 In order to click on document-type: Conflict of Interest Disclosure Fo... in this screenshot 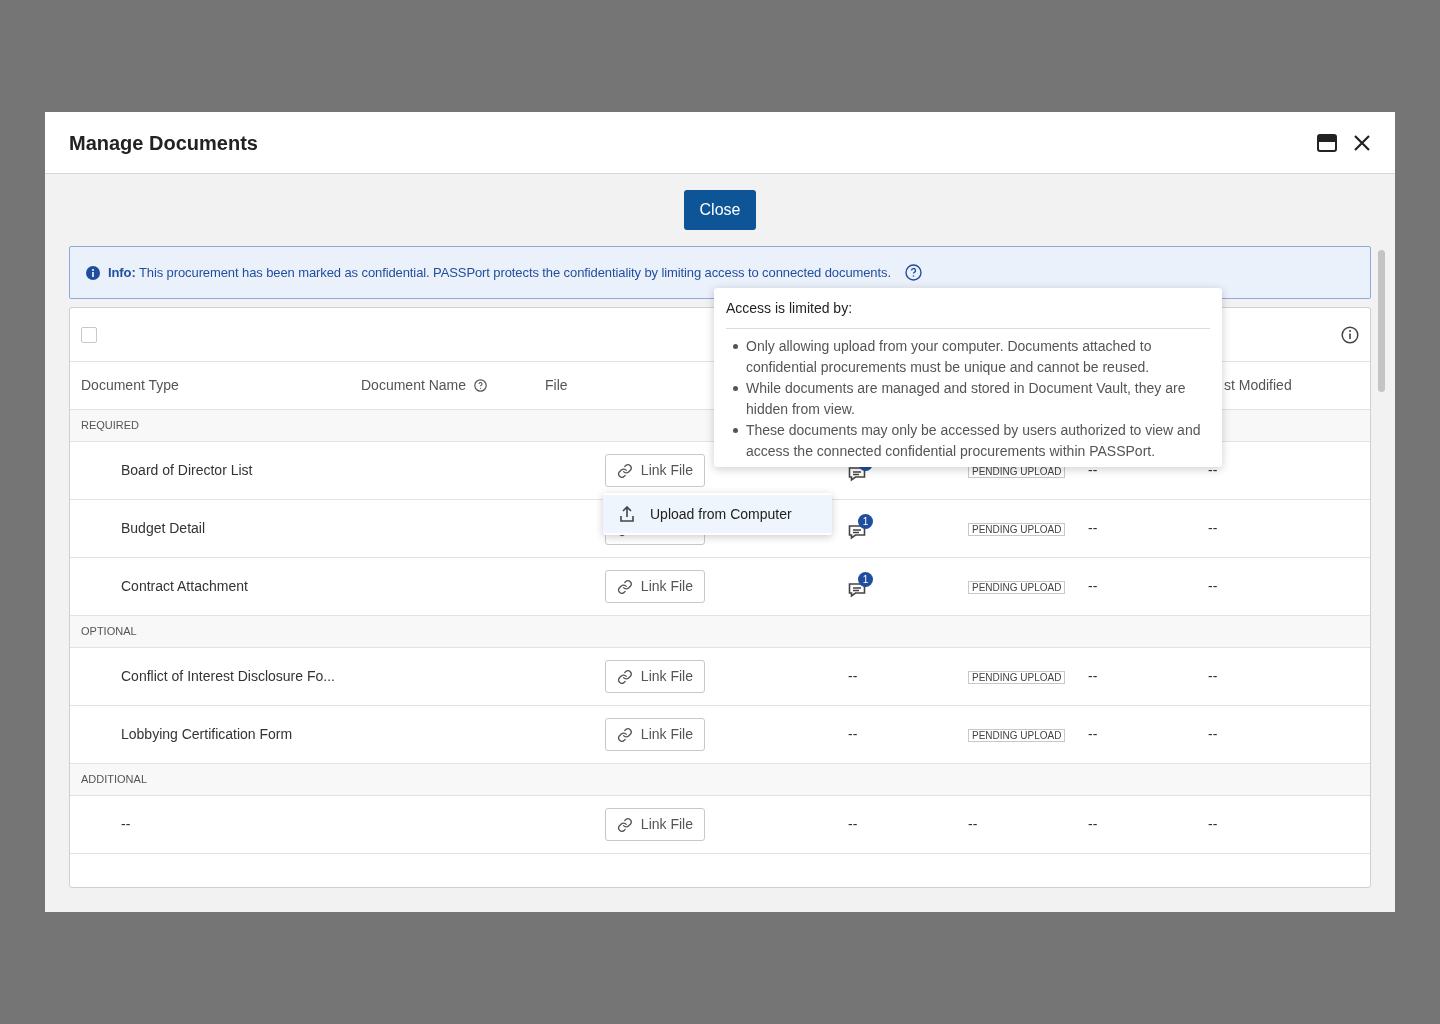, I will do `click(228, 676)`.